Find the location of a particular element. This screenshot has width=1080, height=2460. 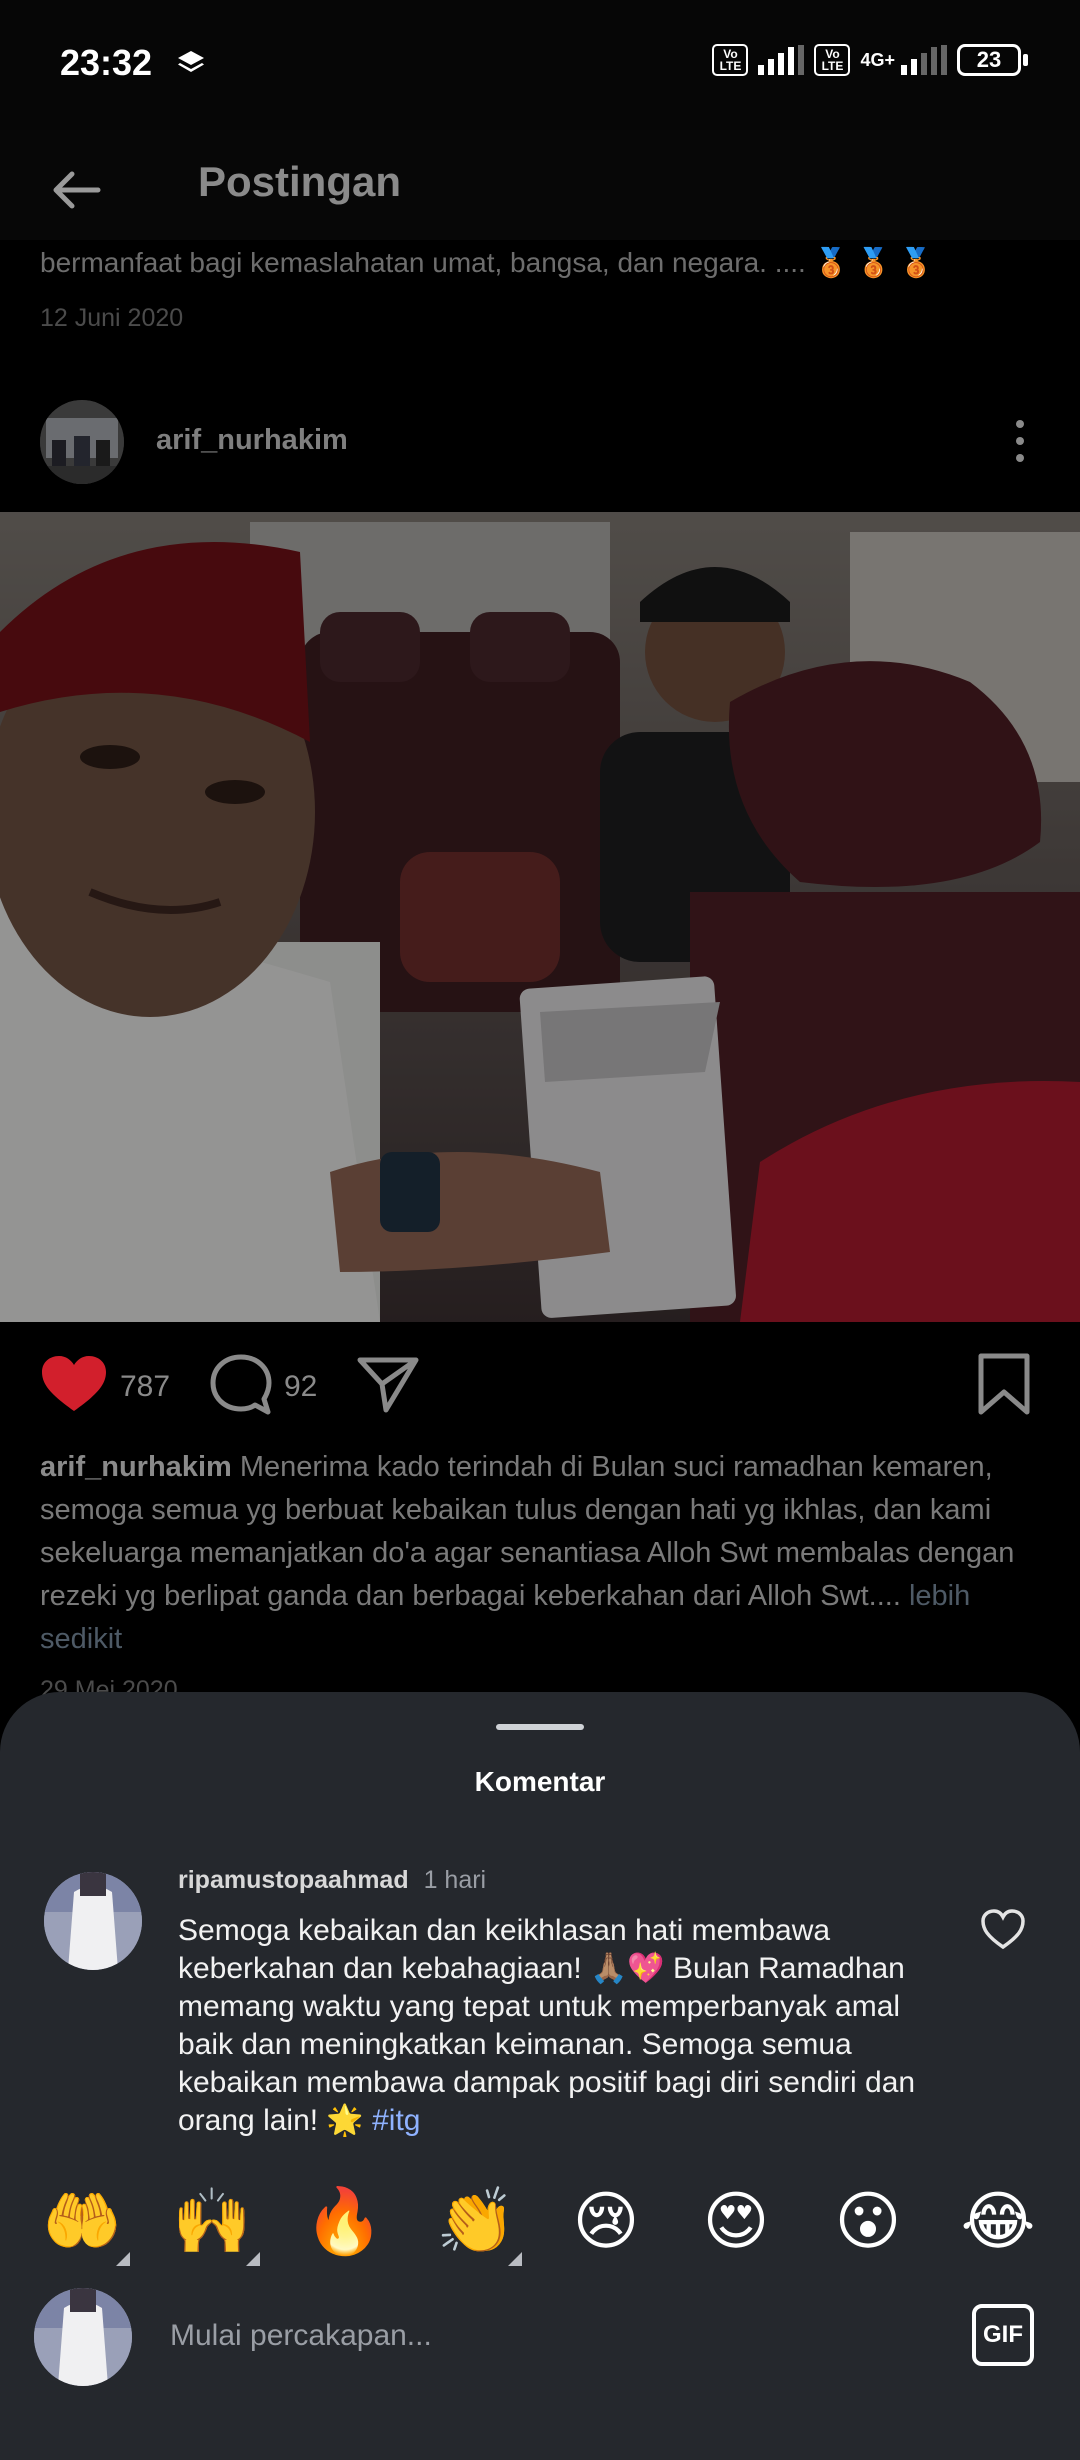

battery-icon: 23 is located at coordinates (992, 60).